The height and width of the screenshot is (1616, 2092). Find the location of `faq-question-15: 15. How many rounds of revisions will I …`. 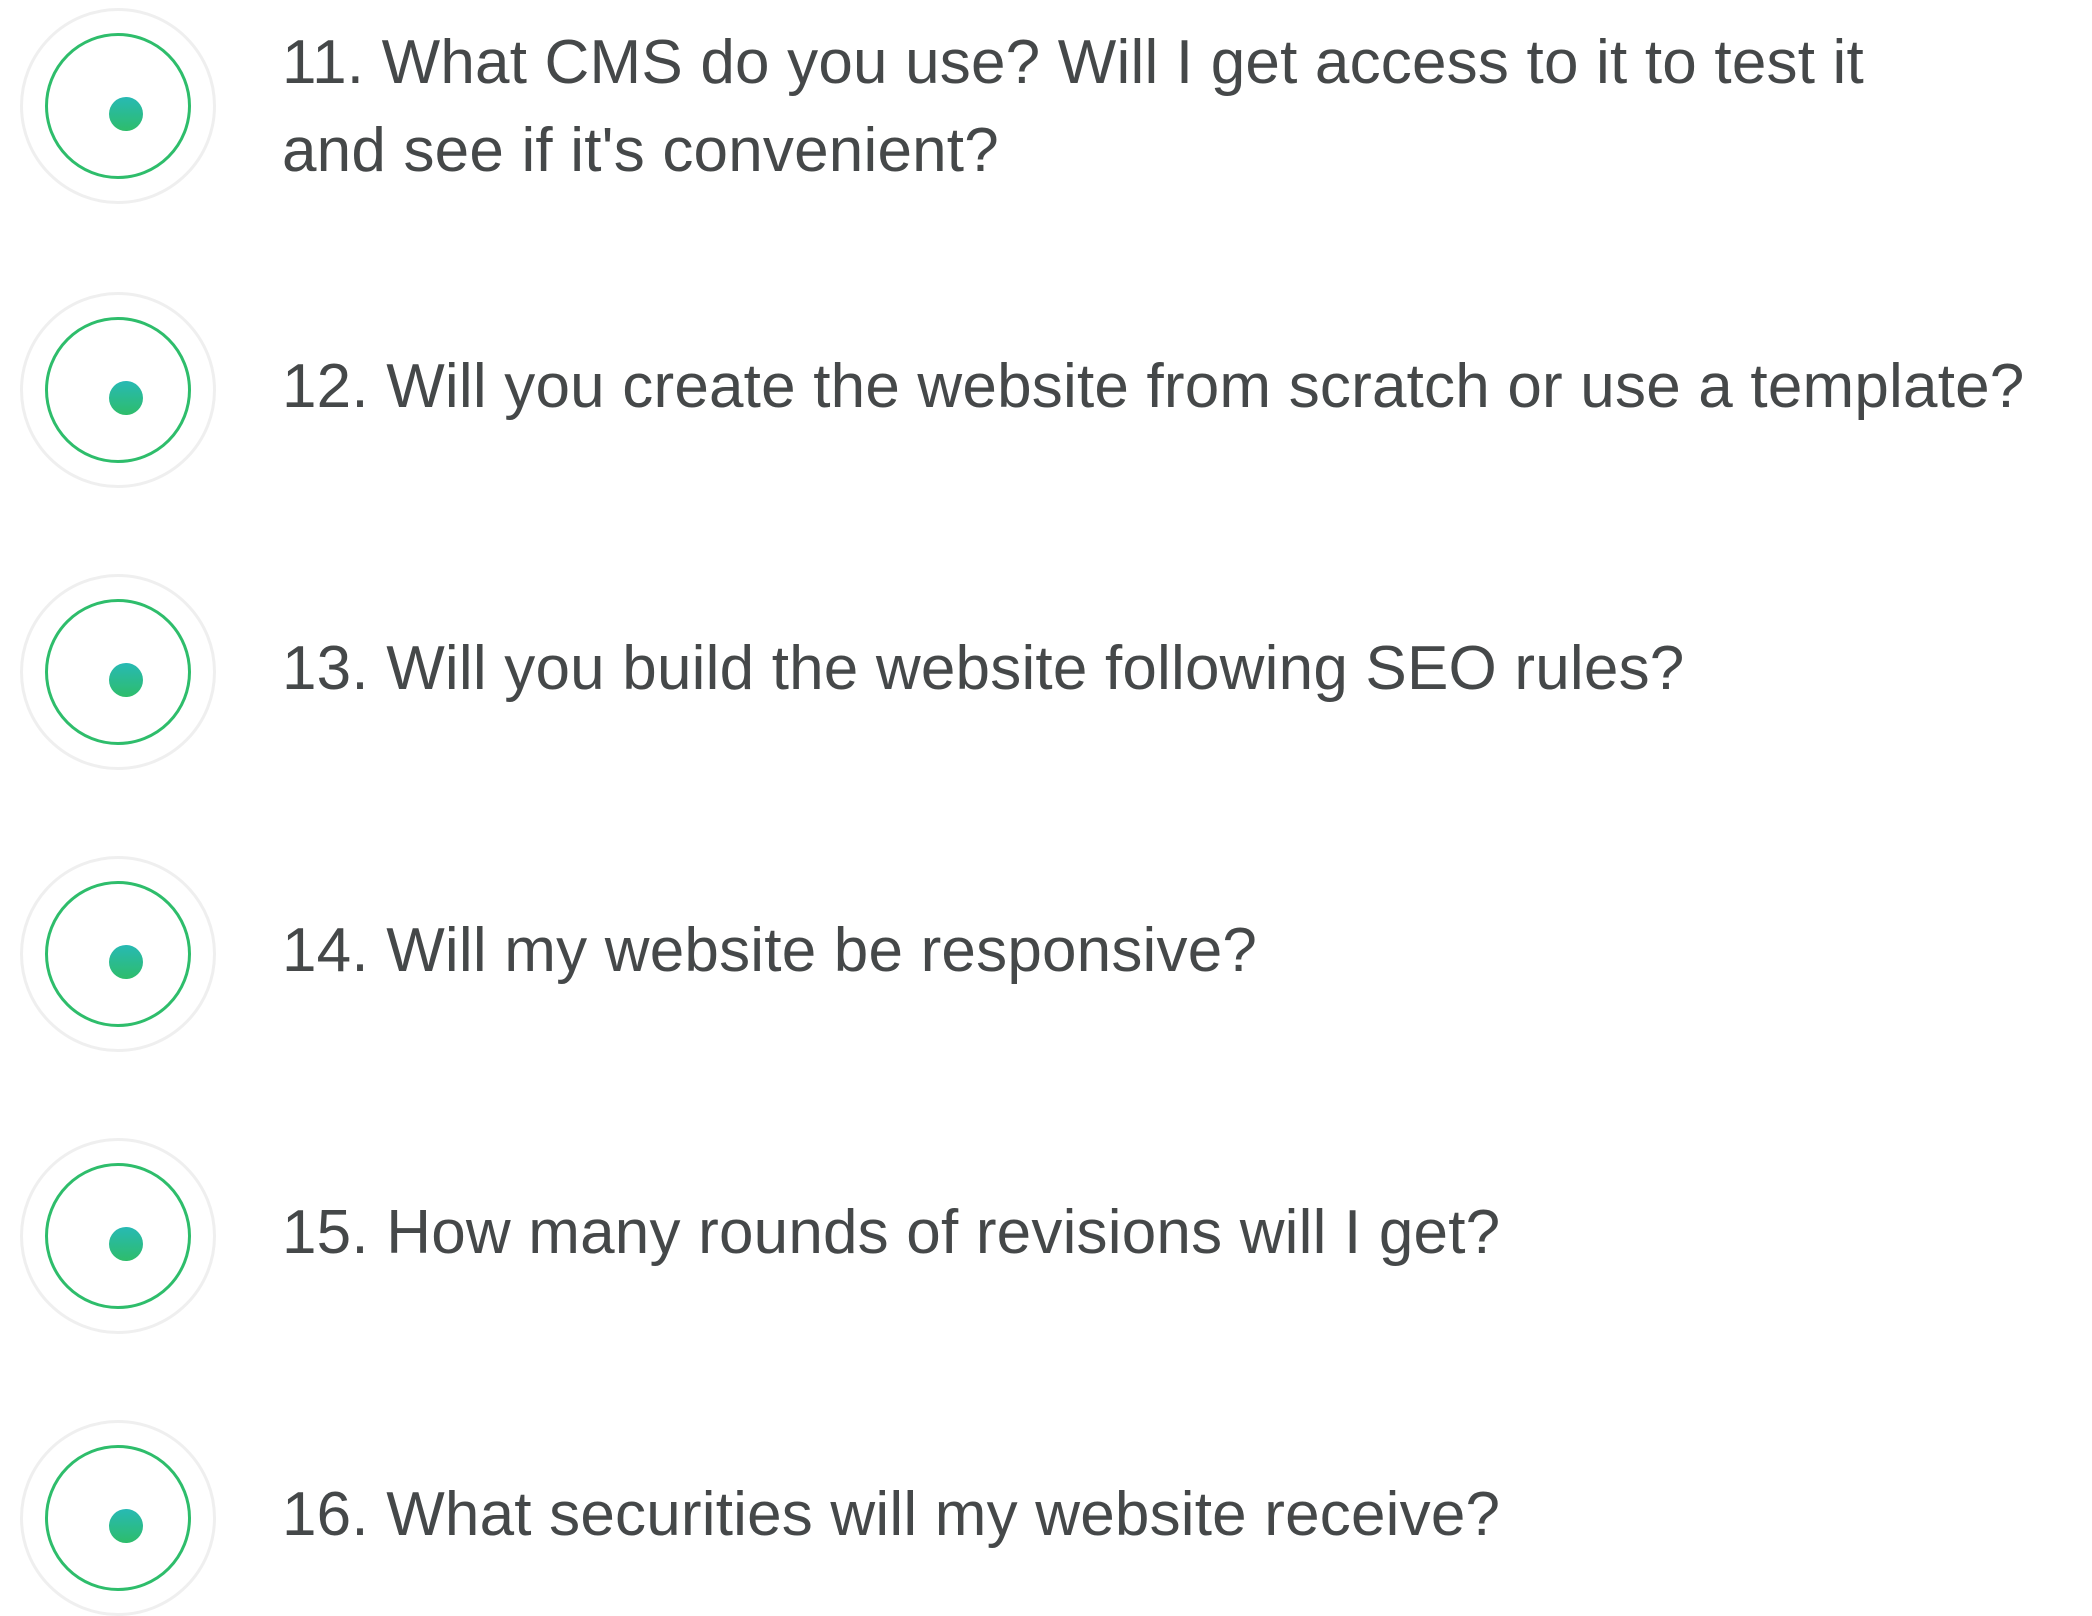

faq-question-15: 15. How many rounds of revisions will I … is located at coordinates (891, 1232).